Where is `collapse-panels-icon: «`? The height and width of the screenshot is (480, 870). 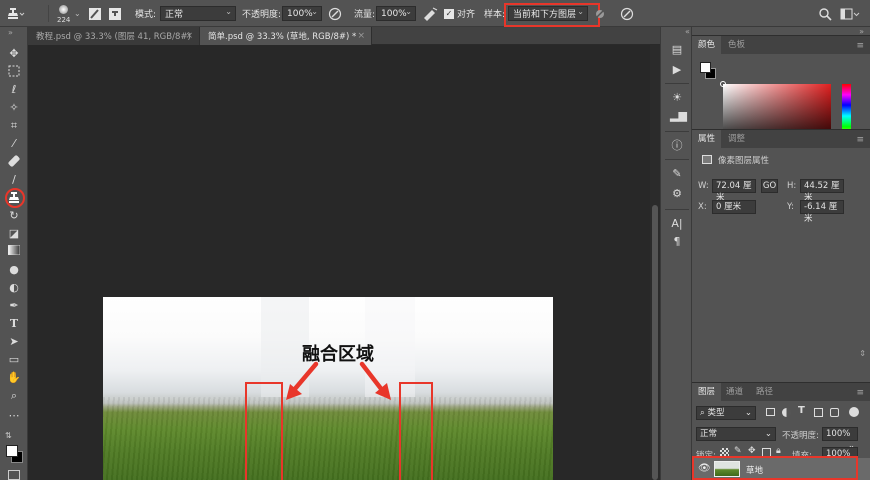 collapse-panels-icon: « is located at coordinates (687, 31).